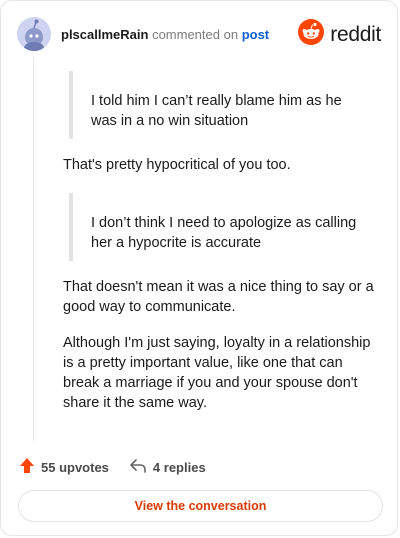 This screenshot has height=538, width=400. What do you see at coordinates (255, 34) in the screenshot?
I see `post-link: post` at bounding box center [255, 34].